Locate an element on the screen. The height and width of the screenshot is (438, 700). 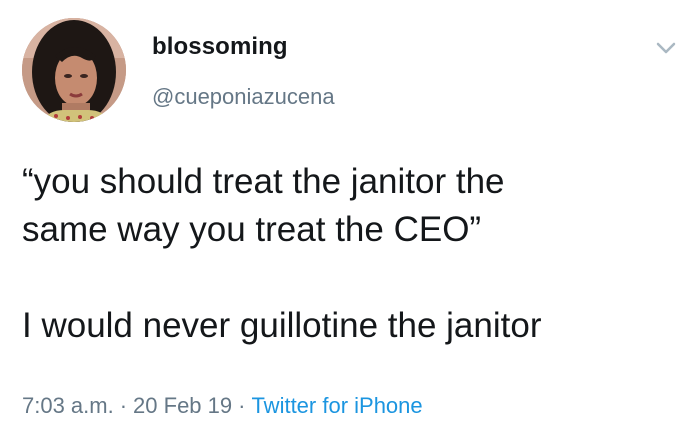
avatar is located at coordinates (74, 70).